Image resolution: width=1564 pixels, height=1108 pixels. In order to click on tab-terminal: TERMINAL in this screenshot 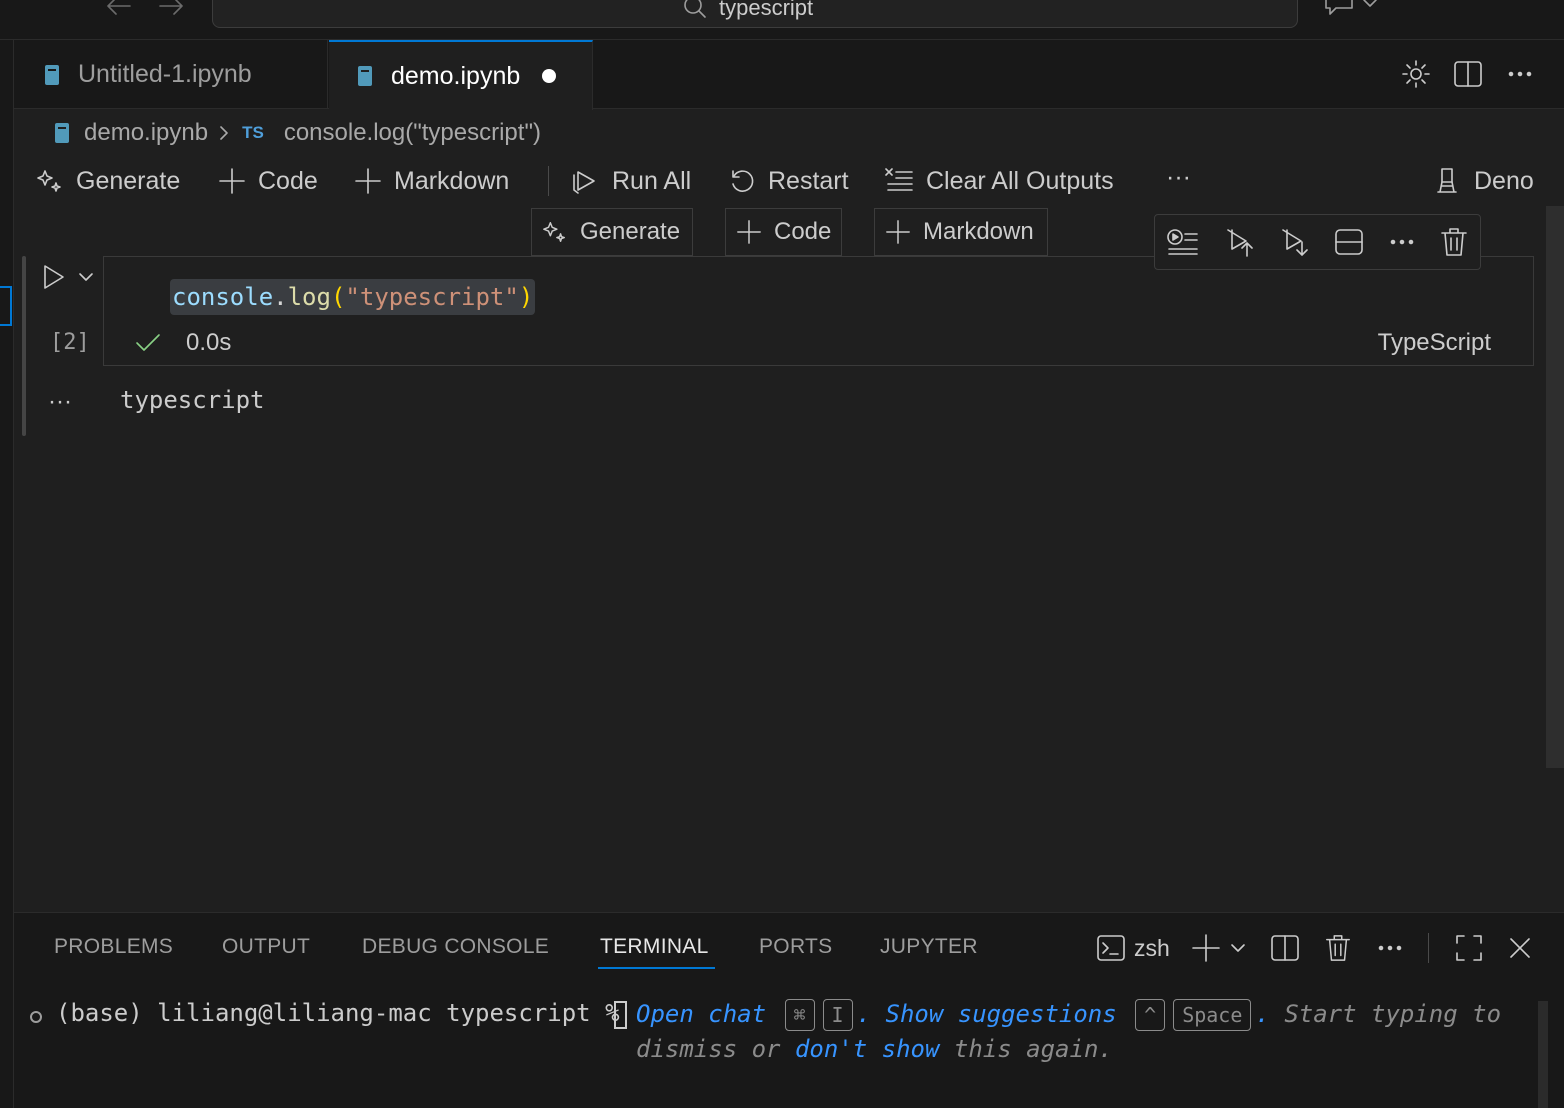, I will do `click(656, 952)`.